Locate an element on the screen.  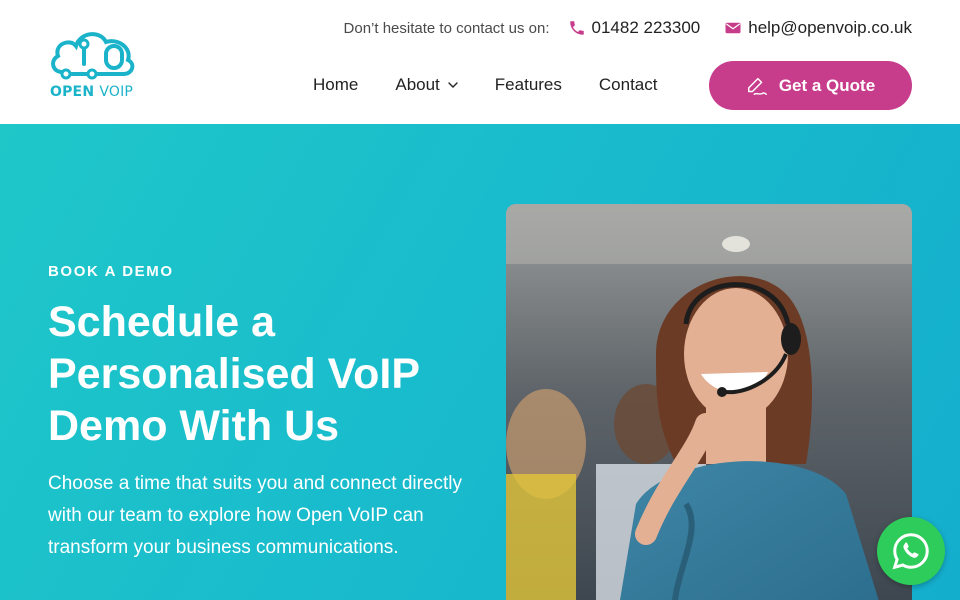
main-nav: Home About Features Contact is located at coordinates (485, 85).